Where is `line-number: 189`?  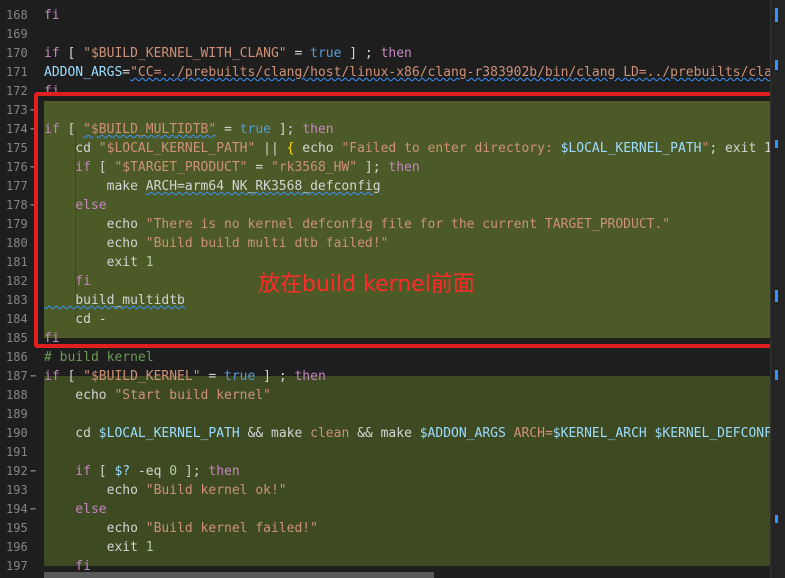 line-number: 189 is located at coordinates (17, 414).